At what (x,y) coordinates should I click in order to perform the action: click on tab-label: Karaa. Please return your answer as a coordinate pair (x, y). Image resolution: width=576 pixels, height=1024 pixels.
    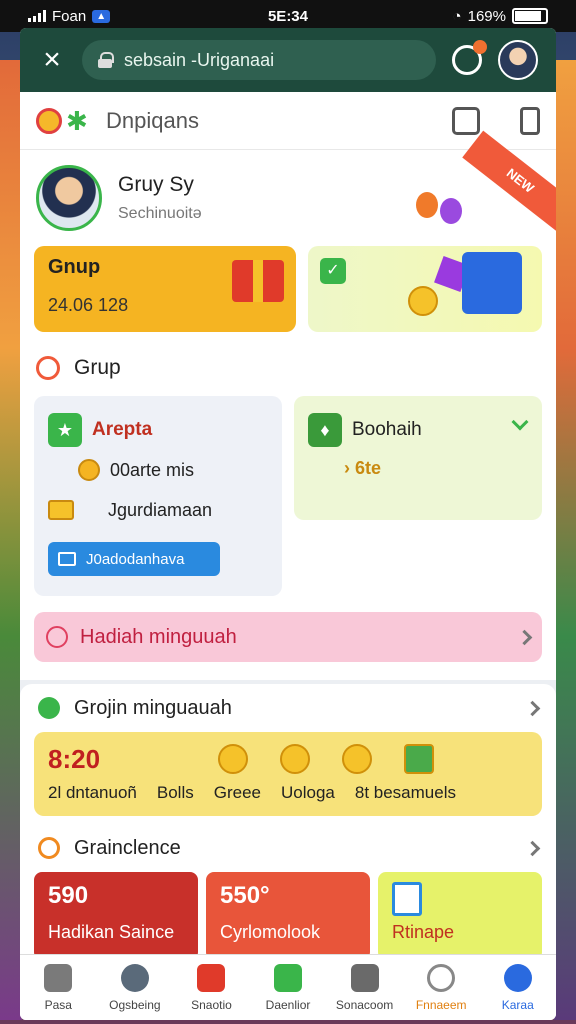
    Looking at the image, I should click on (517, 1004).